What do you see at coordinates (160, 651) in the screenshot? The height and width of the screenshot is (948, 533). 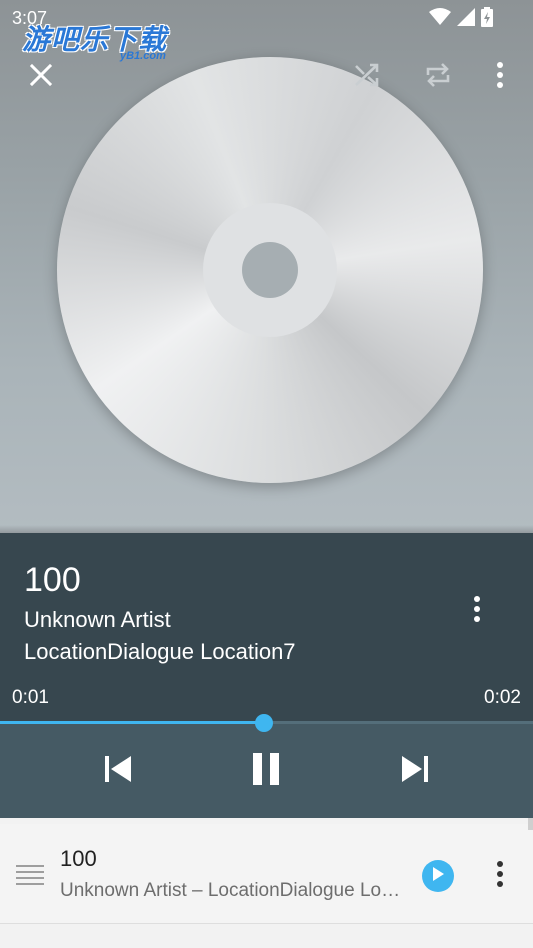 I see `track-album: LocationDialogue Location7` at bounding box center [160, 651].